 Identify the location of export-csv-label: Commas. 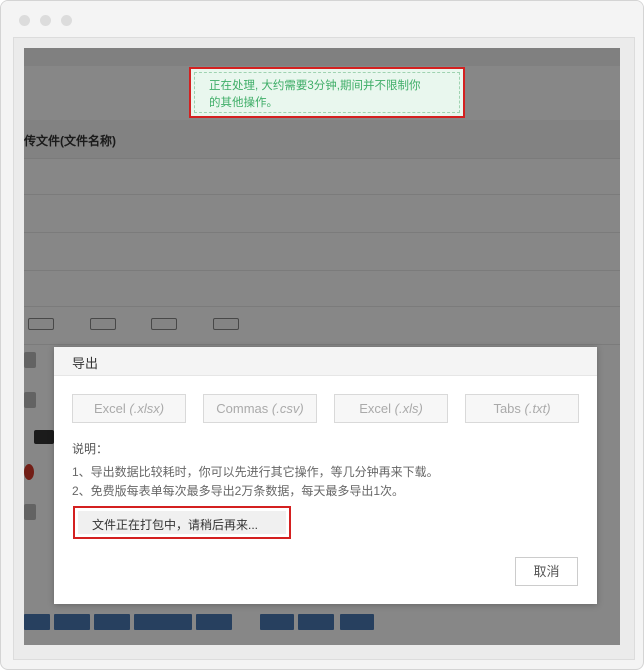
(242, 408).